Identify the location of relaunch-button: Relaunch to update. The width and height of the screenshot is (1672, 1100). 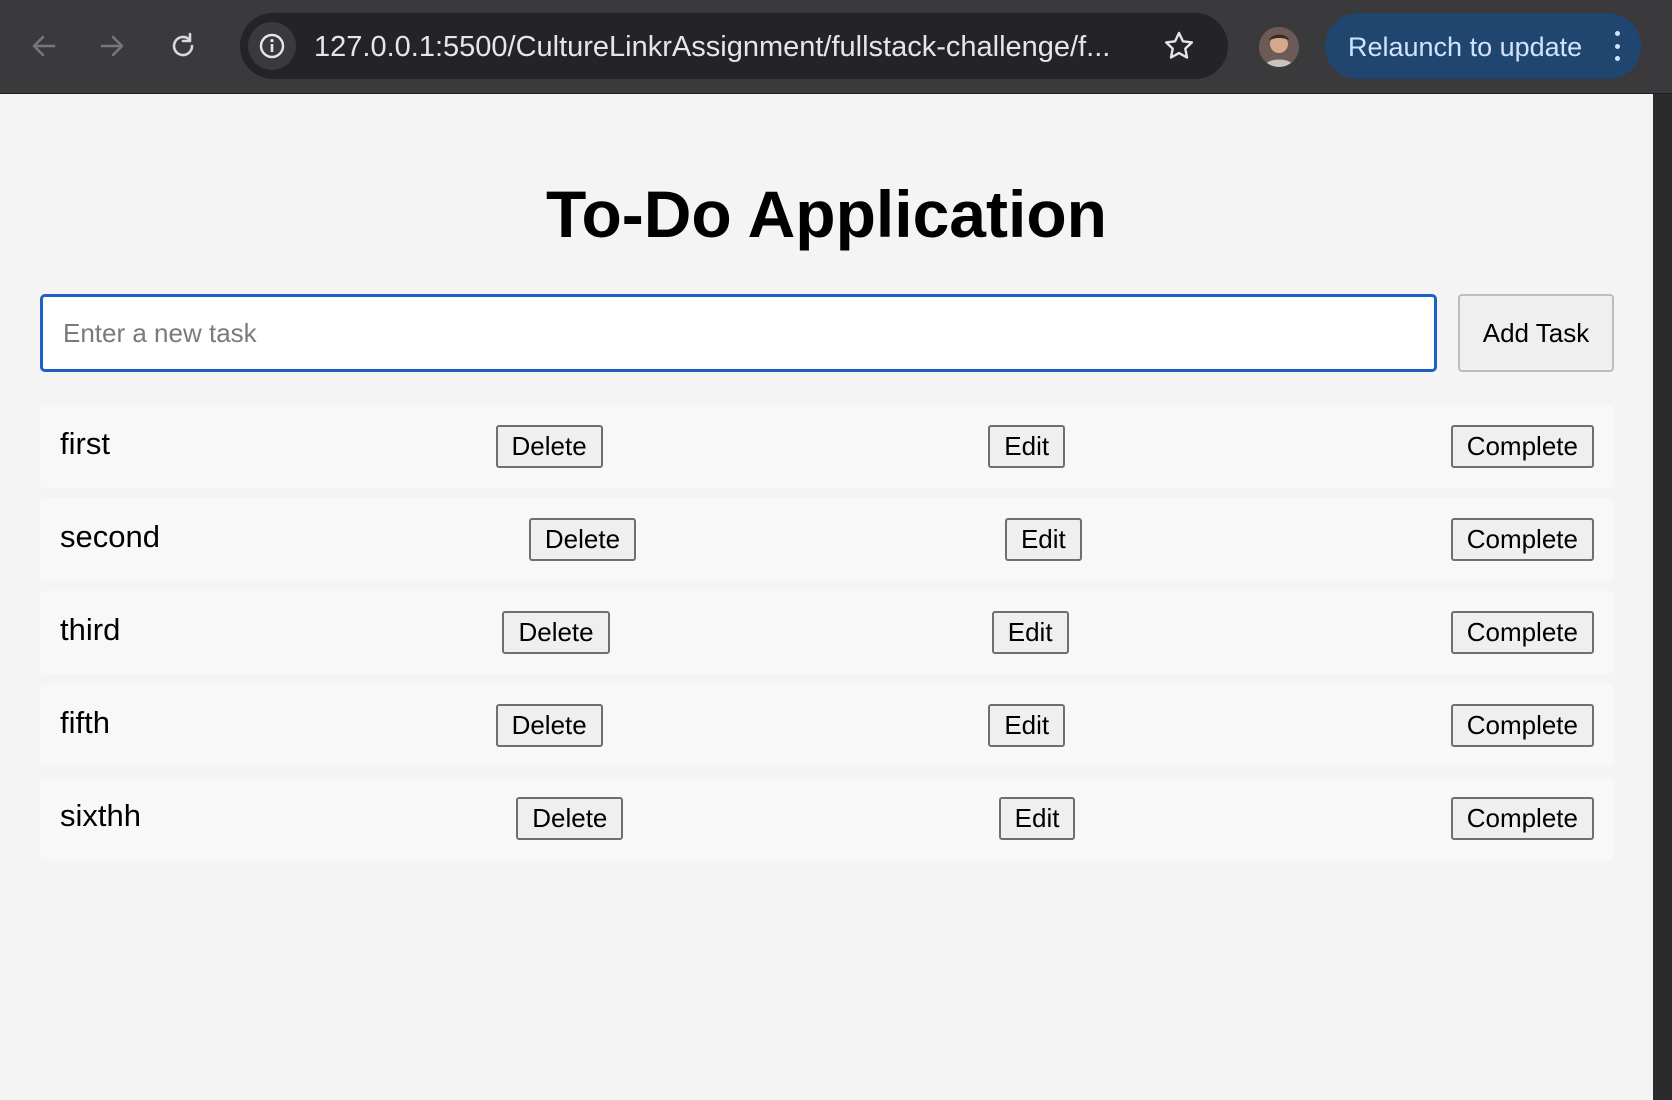
(1483, 46).